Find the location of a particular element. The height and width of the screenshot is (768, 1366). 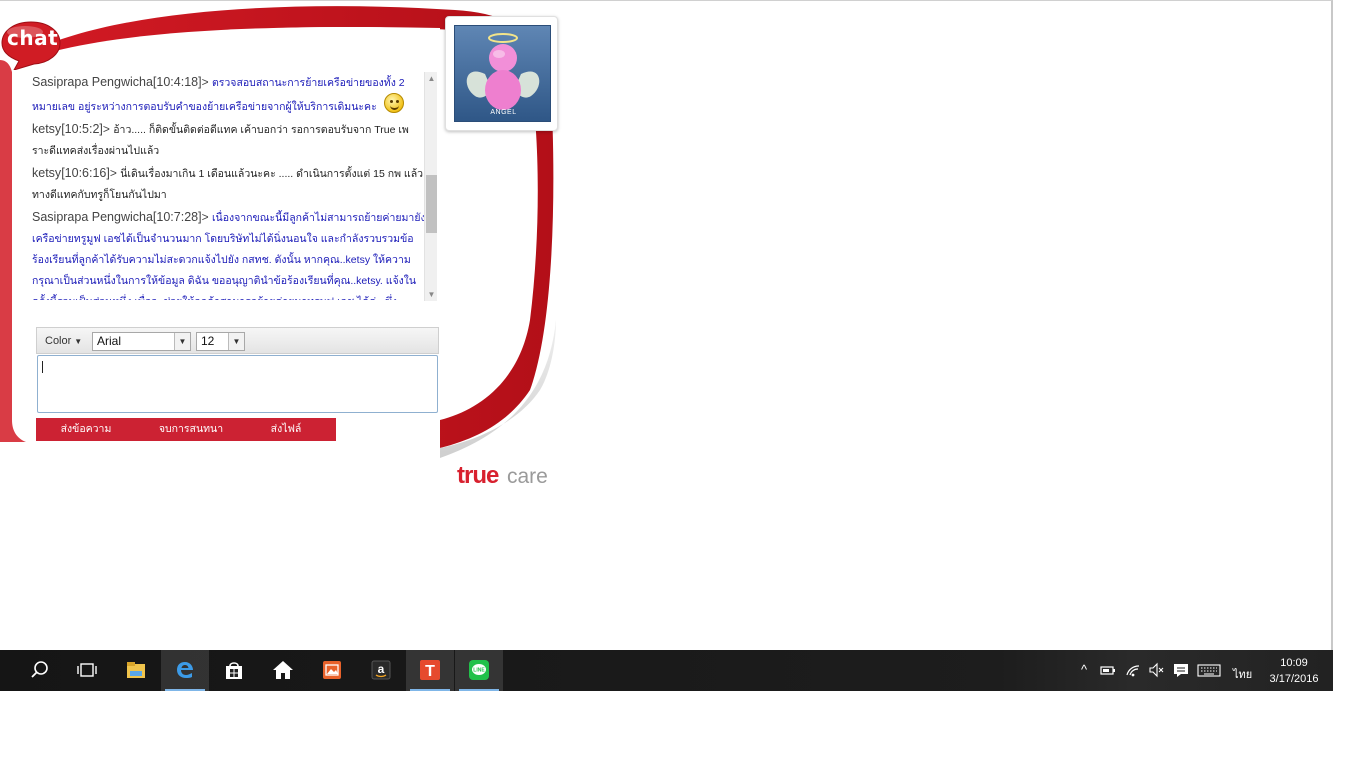

taskbar-photos is located at coordinates (332, 670).